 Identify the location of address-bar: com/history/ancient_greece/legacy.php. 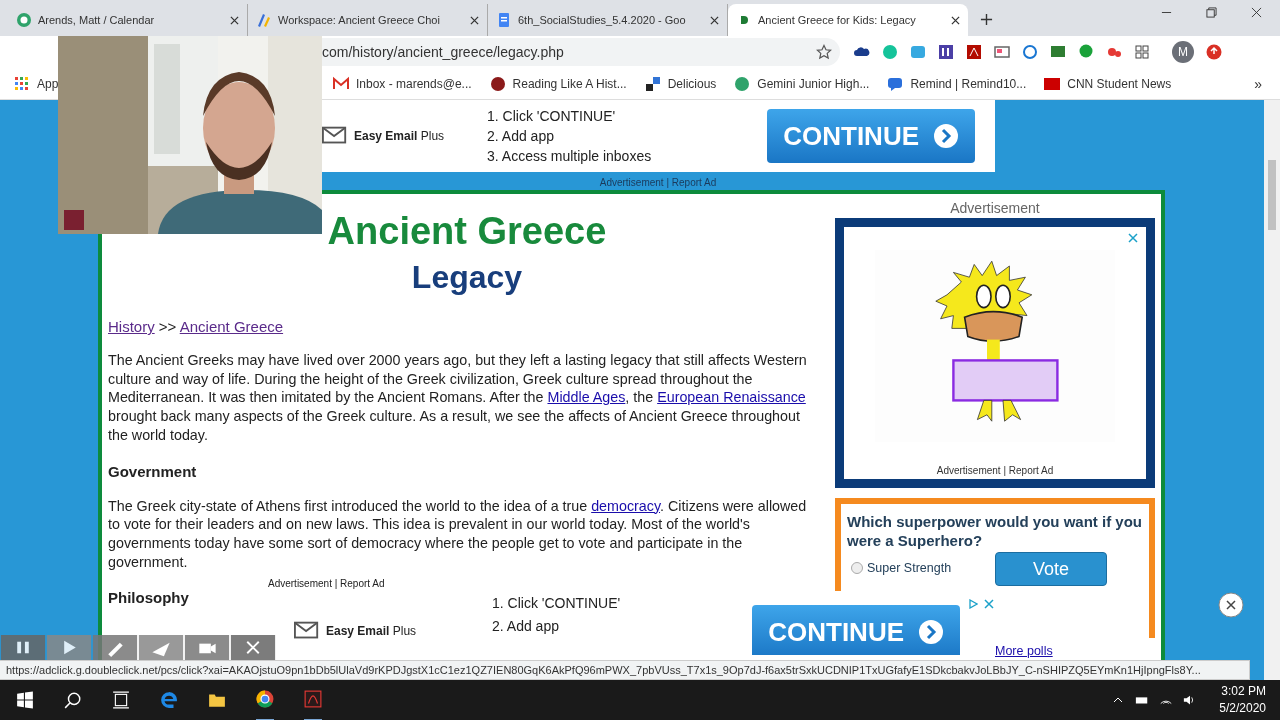
(580, 52).